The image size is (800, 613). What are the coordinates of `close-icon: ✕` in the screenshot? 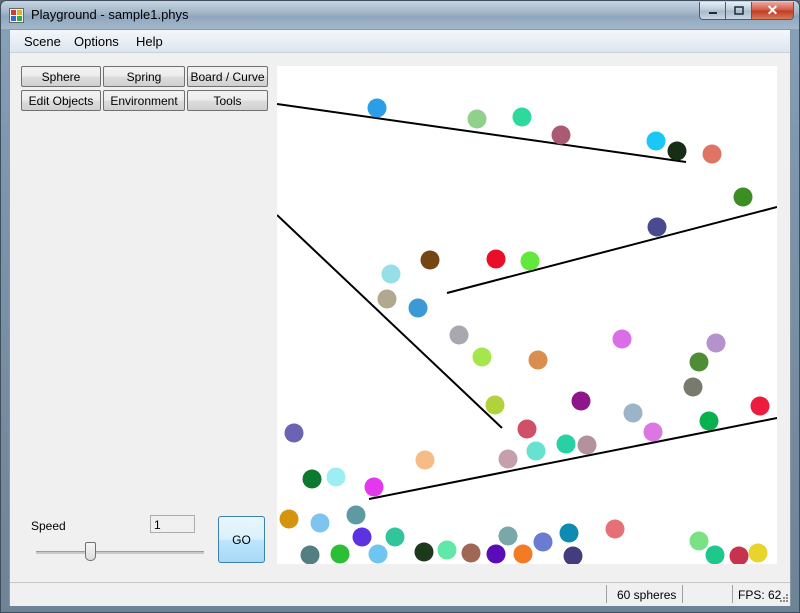 It's located at (772, 10).